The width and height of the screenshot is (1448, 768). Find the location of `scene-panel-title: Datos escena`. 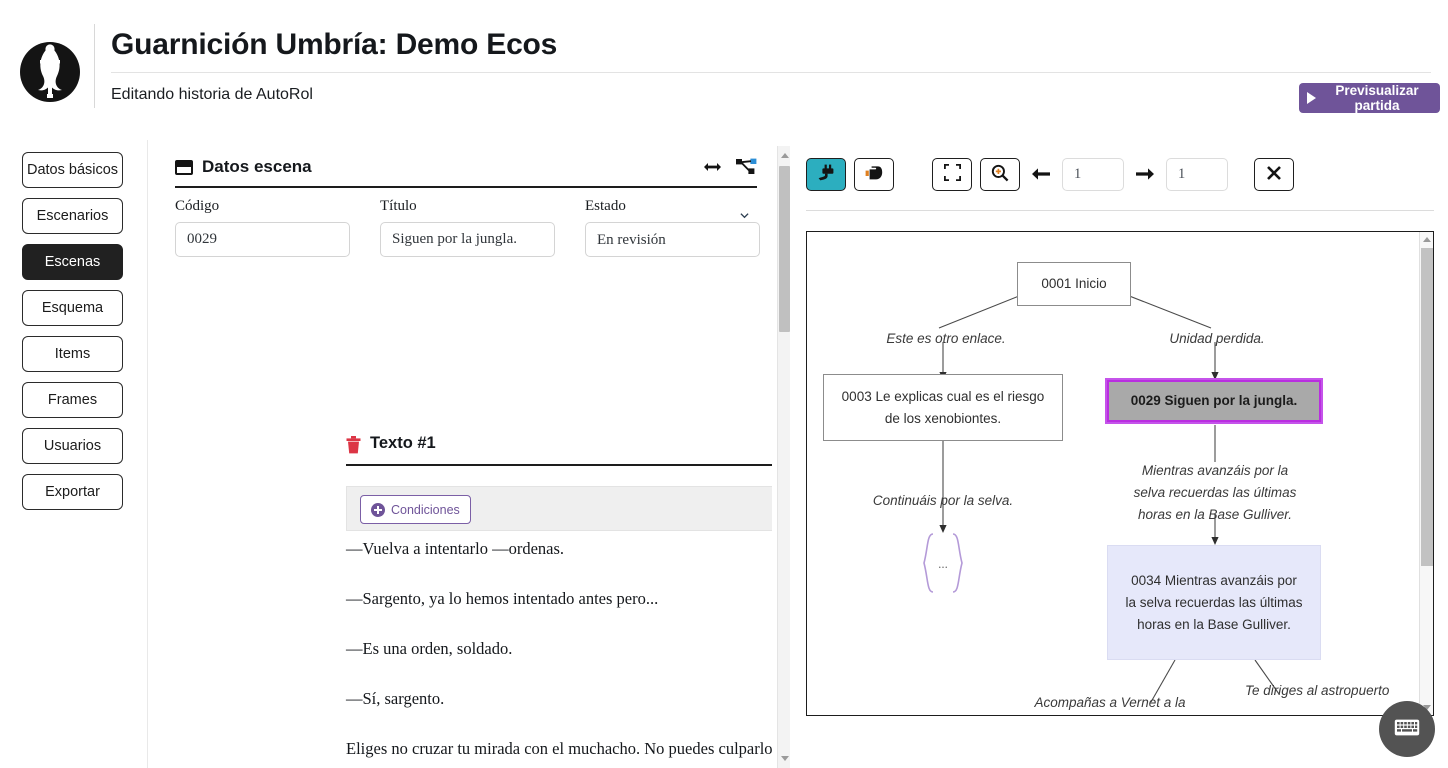

scene-panel-title: Datos escena is located at coordinates (257, 166).